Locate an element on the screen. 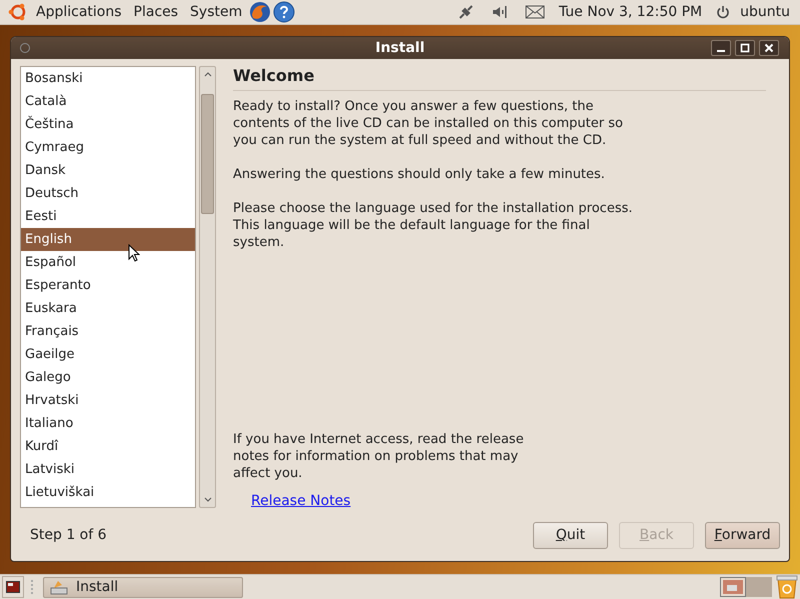 The image size is (800, 599). language-item: Català is located at coordinates (108, 101).